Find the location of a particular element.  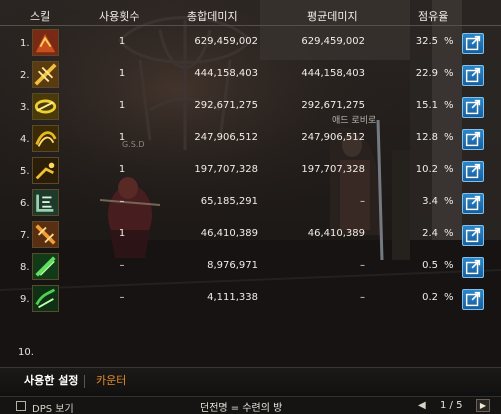

damage-share: 3.4 is located at coordinates (430, 201).